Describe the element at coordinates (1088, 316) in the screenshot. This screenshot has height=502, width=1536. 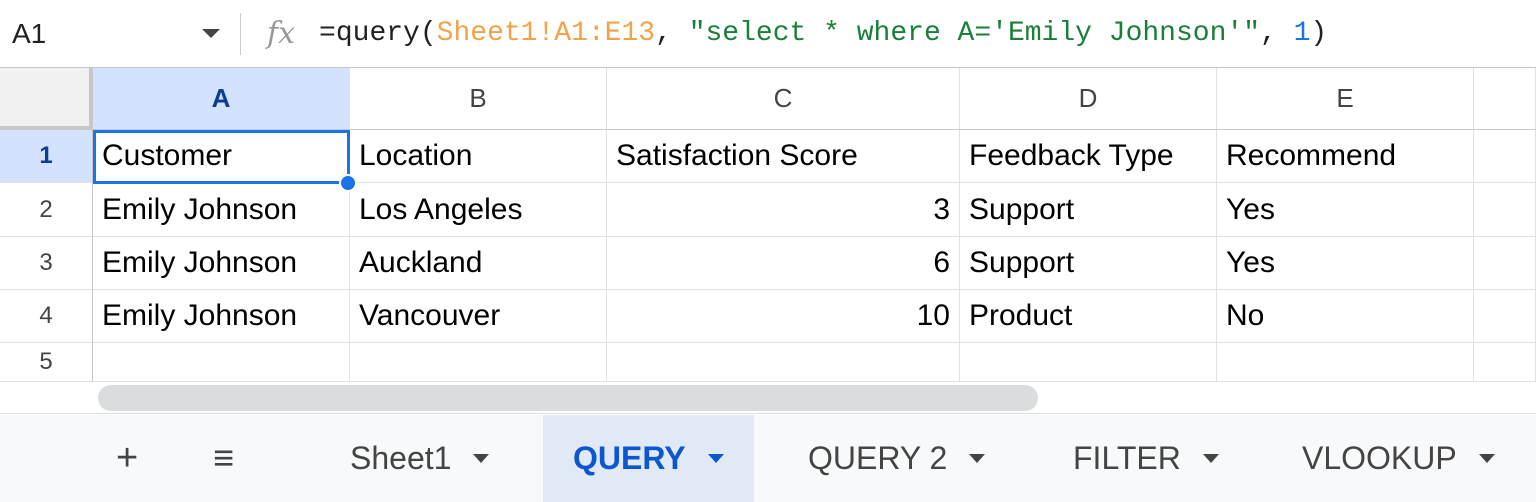
I see `cell-d4: Product` at that location.